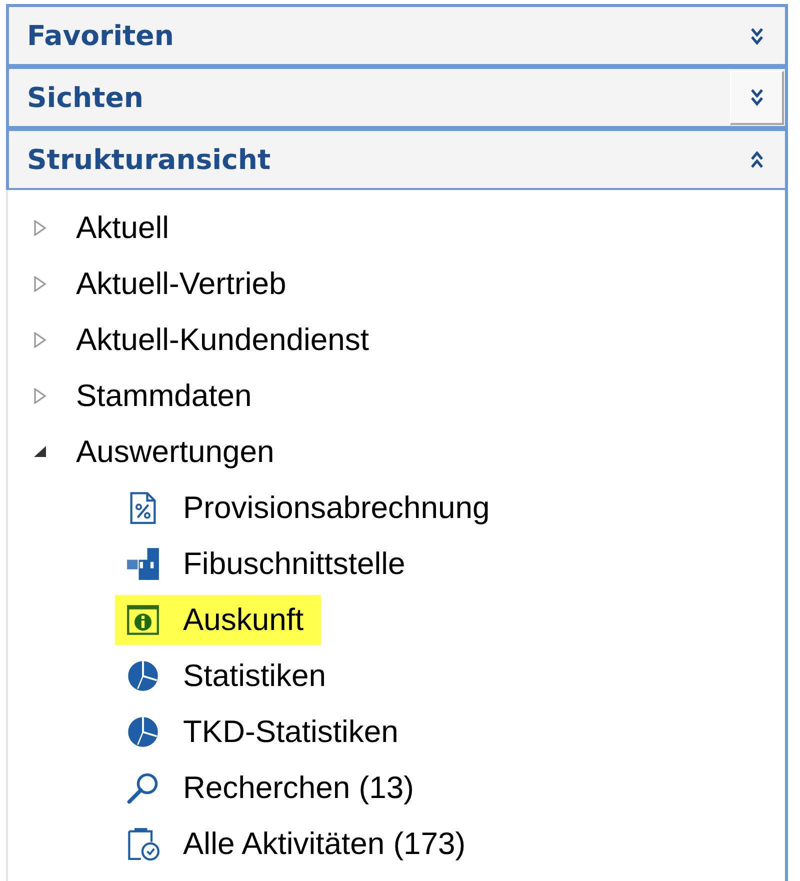  What do you see at coordinates (175, 452) in the screenshot?
I see `tree-item: Auswertungen` at bounding box center [175, 452].